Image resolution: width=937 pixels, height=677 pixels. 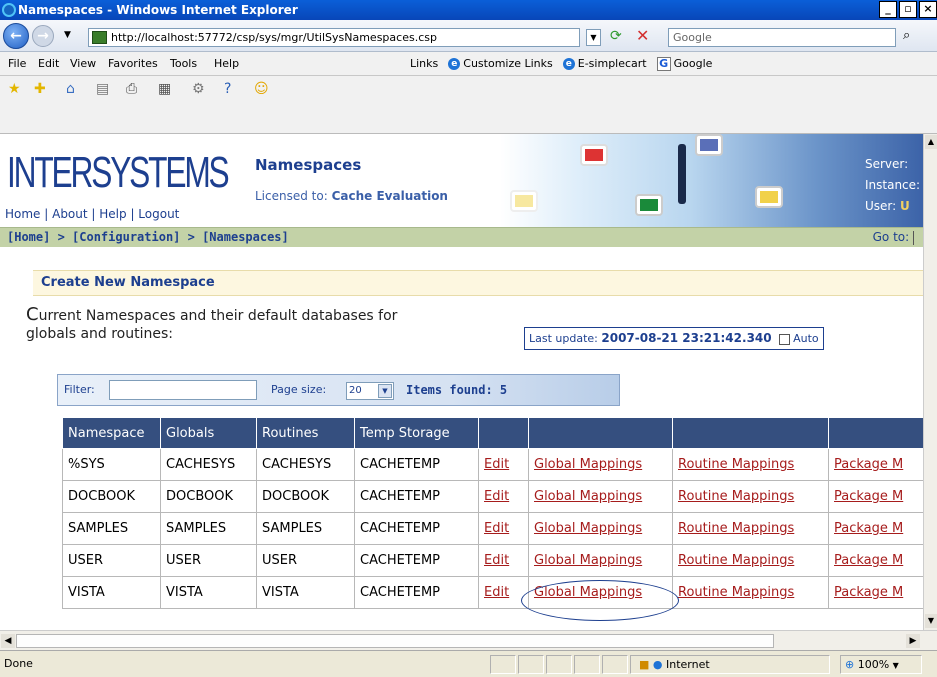 I want to click on maximize-button: ▫, so click(x=908, y=9).